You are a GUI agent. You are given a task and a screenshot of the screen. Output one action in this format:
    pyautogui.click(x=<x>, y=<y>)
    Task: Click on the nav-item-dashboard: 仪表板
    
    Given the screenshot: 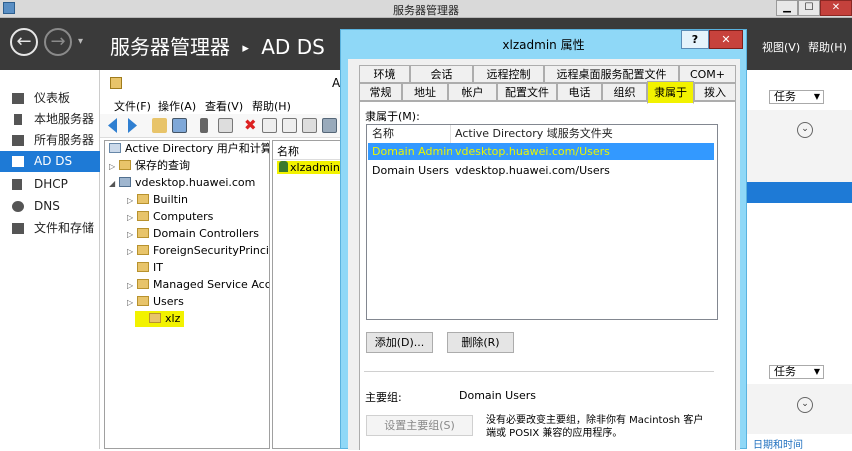 What is the action you would take?
    pyautogui.click(x=50, y=98)
    